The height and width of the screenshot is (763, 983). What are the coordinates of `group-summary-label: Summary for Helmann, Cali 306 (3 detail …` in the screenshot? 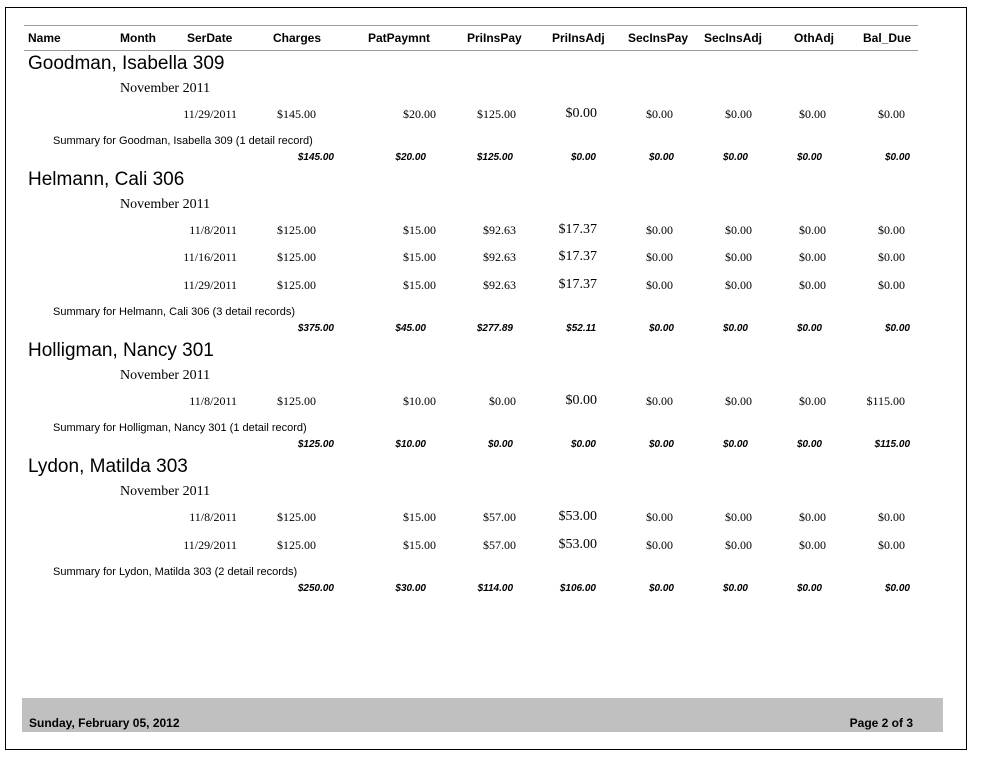 It's located at (174, 312).